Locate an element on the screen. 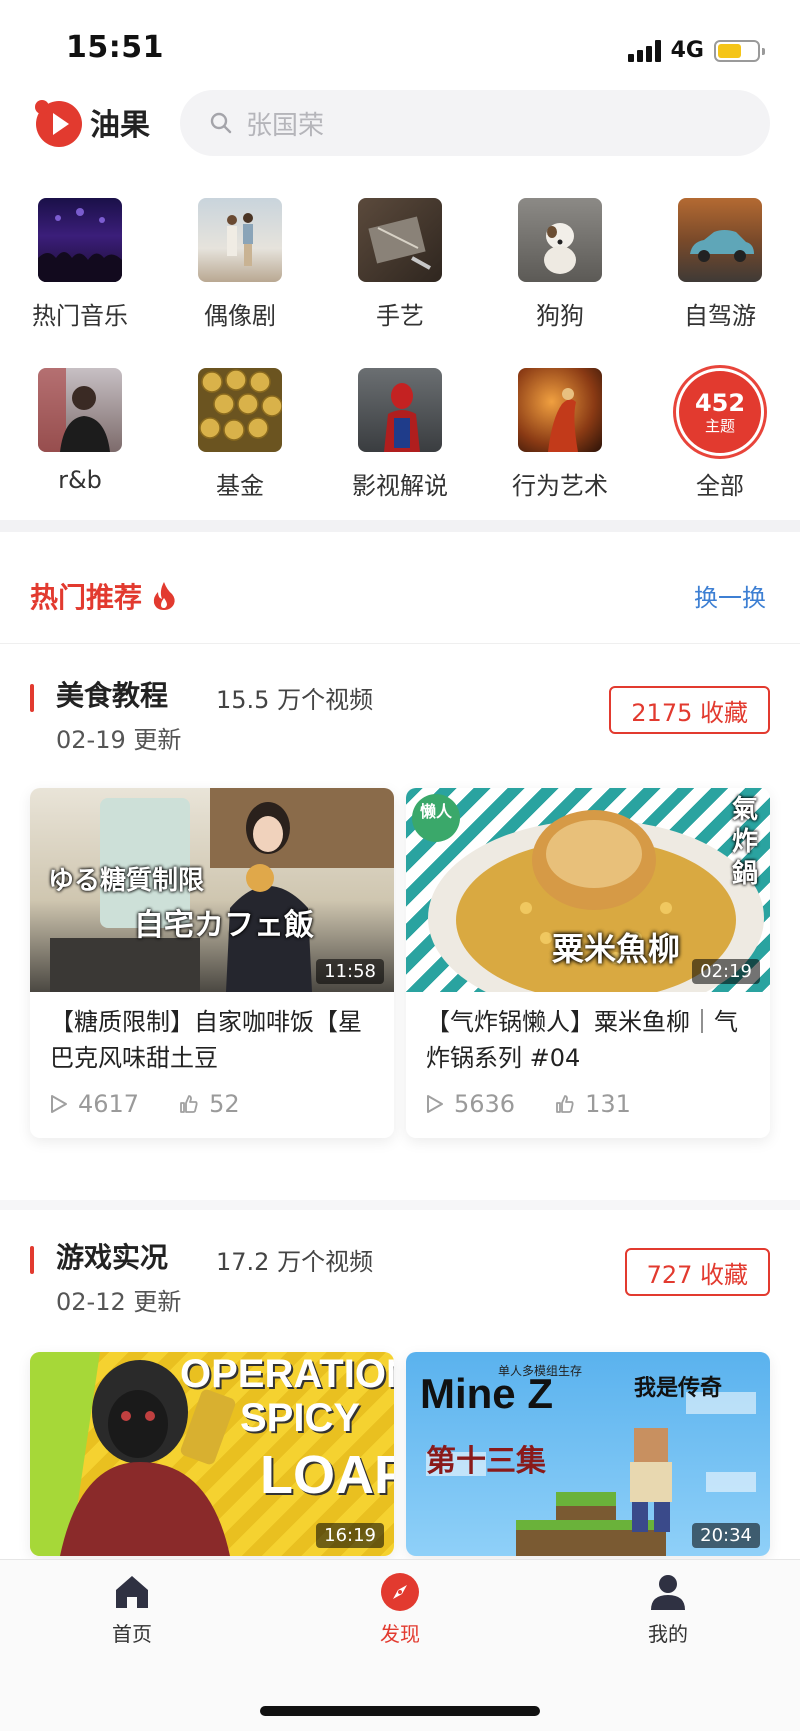  thumbnail-overlay-text: ゆる糖質制限 is located at coordinates (126, 881).